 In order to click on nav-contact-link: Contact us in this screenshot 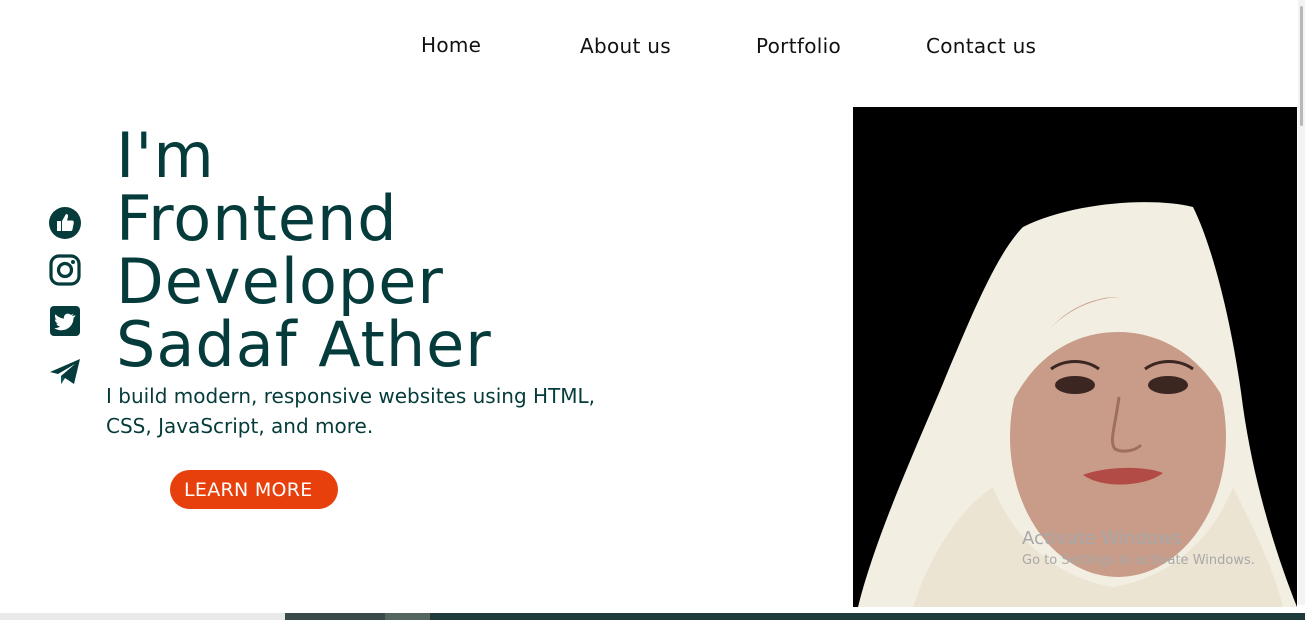, I will do `click(981, 46)`.